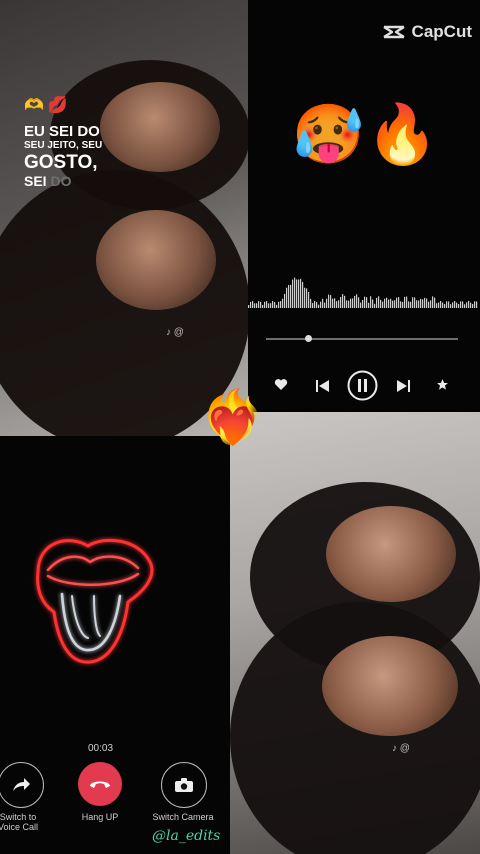  What do you see at coordinates (393, 32) in the screenshot?
I see `capcut-logo-icon` at bounding box center [393, 32].